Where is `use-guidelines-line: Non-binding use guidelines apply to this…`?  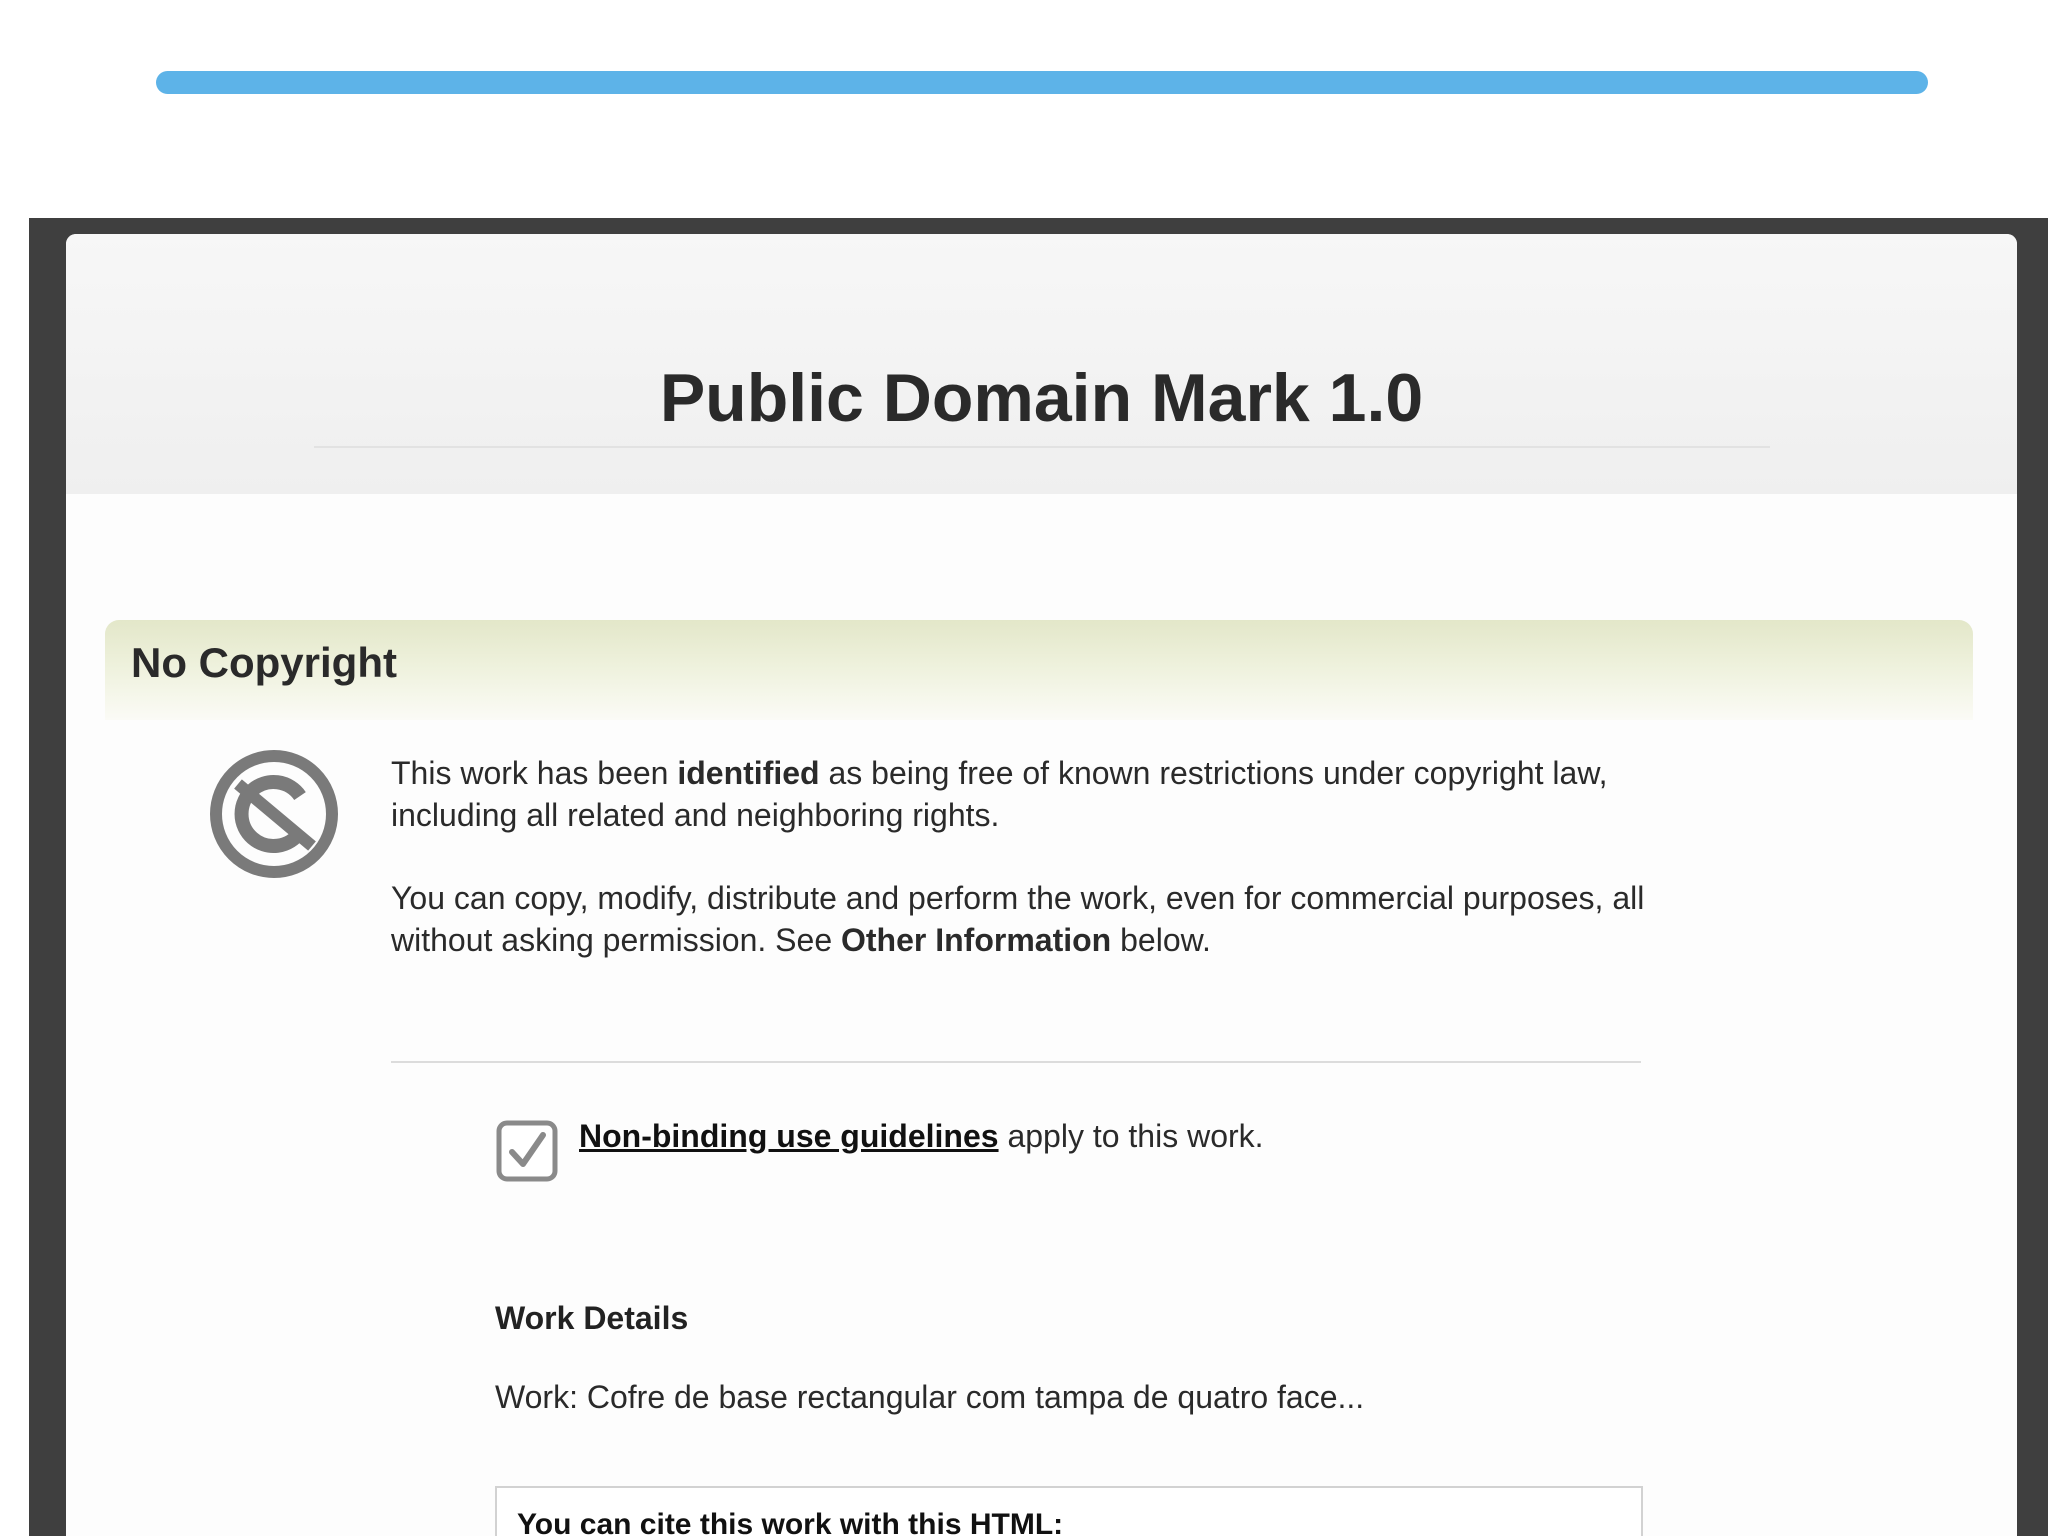 use-guidelines-line: Non-binding use guidelines apply to this… is located at coordinates (921, 1136).